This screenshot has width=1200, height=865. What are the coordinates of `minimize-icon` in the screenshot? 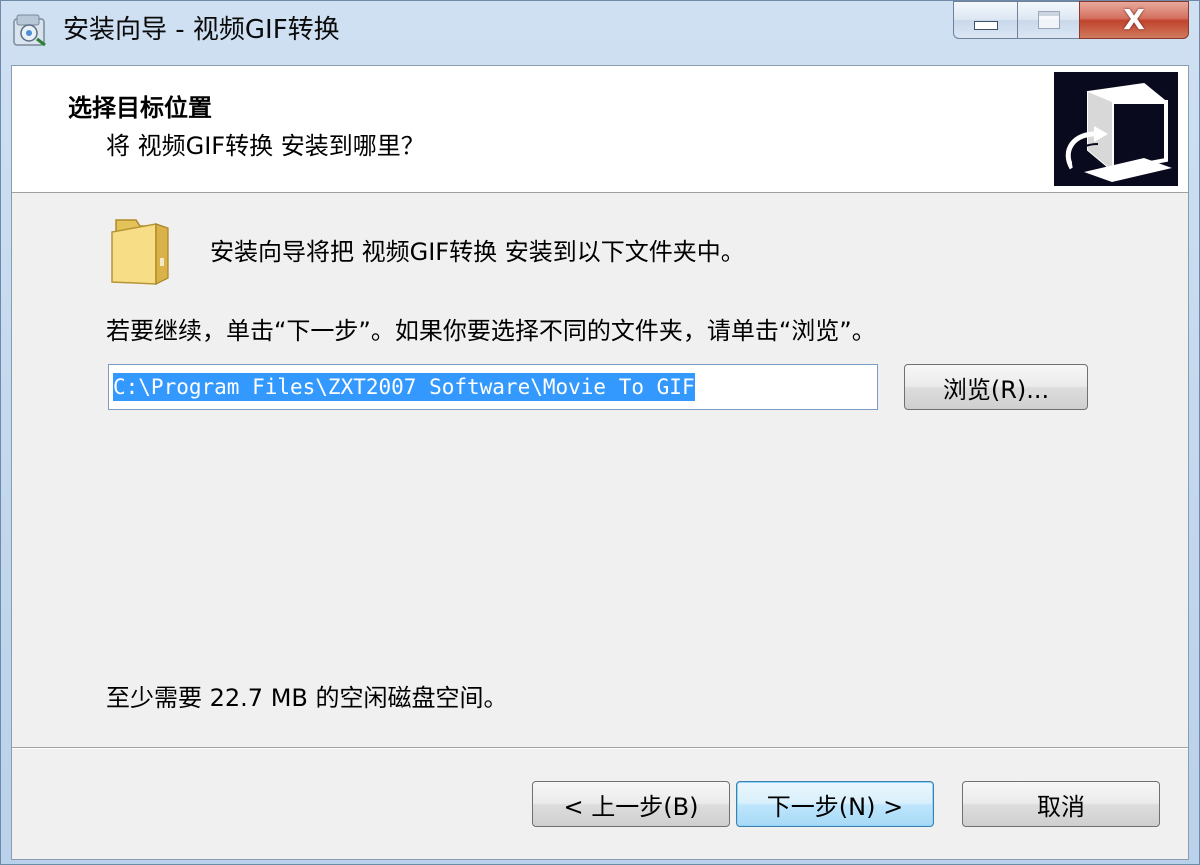 It's located at (985, 25).